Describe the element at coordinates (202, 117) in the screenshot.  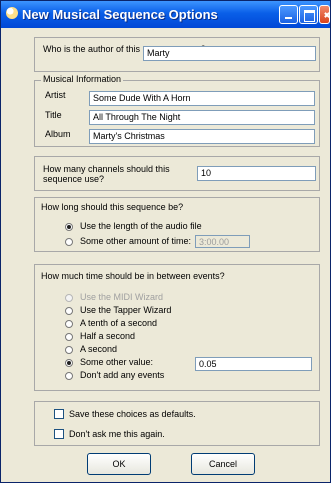
I see `title-field: All Through The Night` at that location.